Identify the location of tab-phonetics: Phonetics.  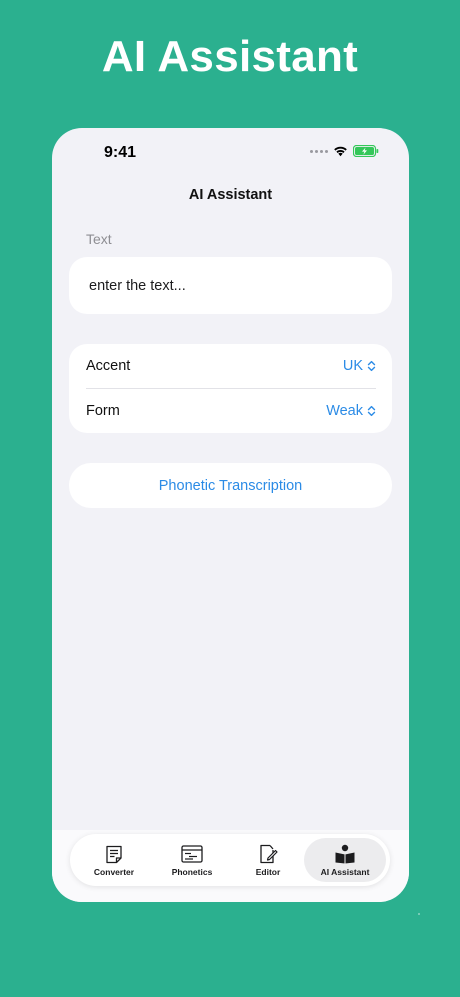
(192, 860).